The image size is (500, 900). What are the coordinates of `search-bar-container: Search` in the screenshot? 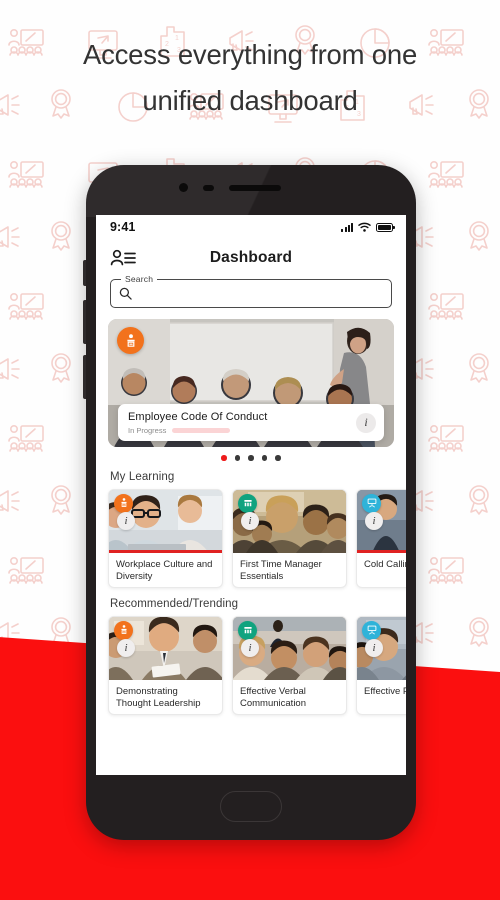 It's located at (251, 291).